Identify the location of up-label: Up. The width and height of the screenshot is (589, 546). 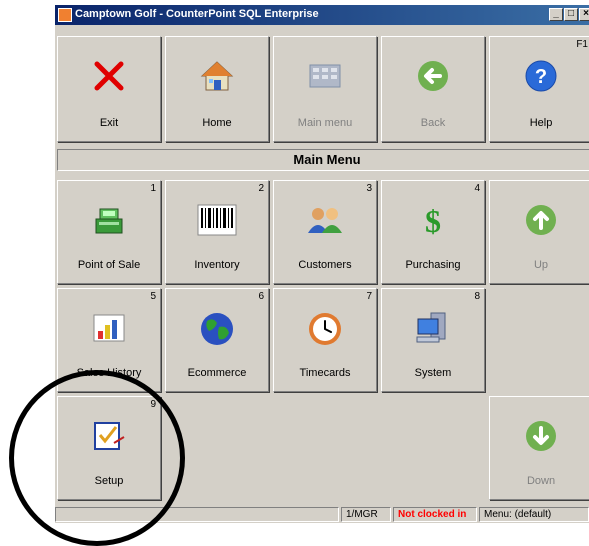
(541, 265).